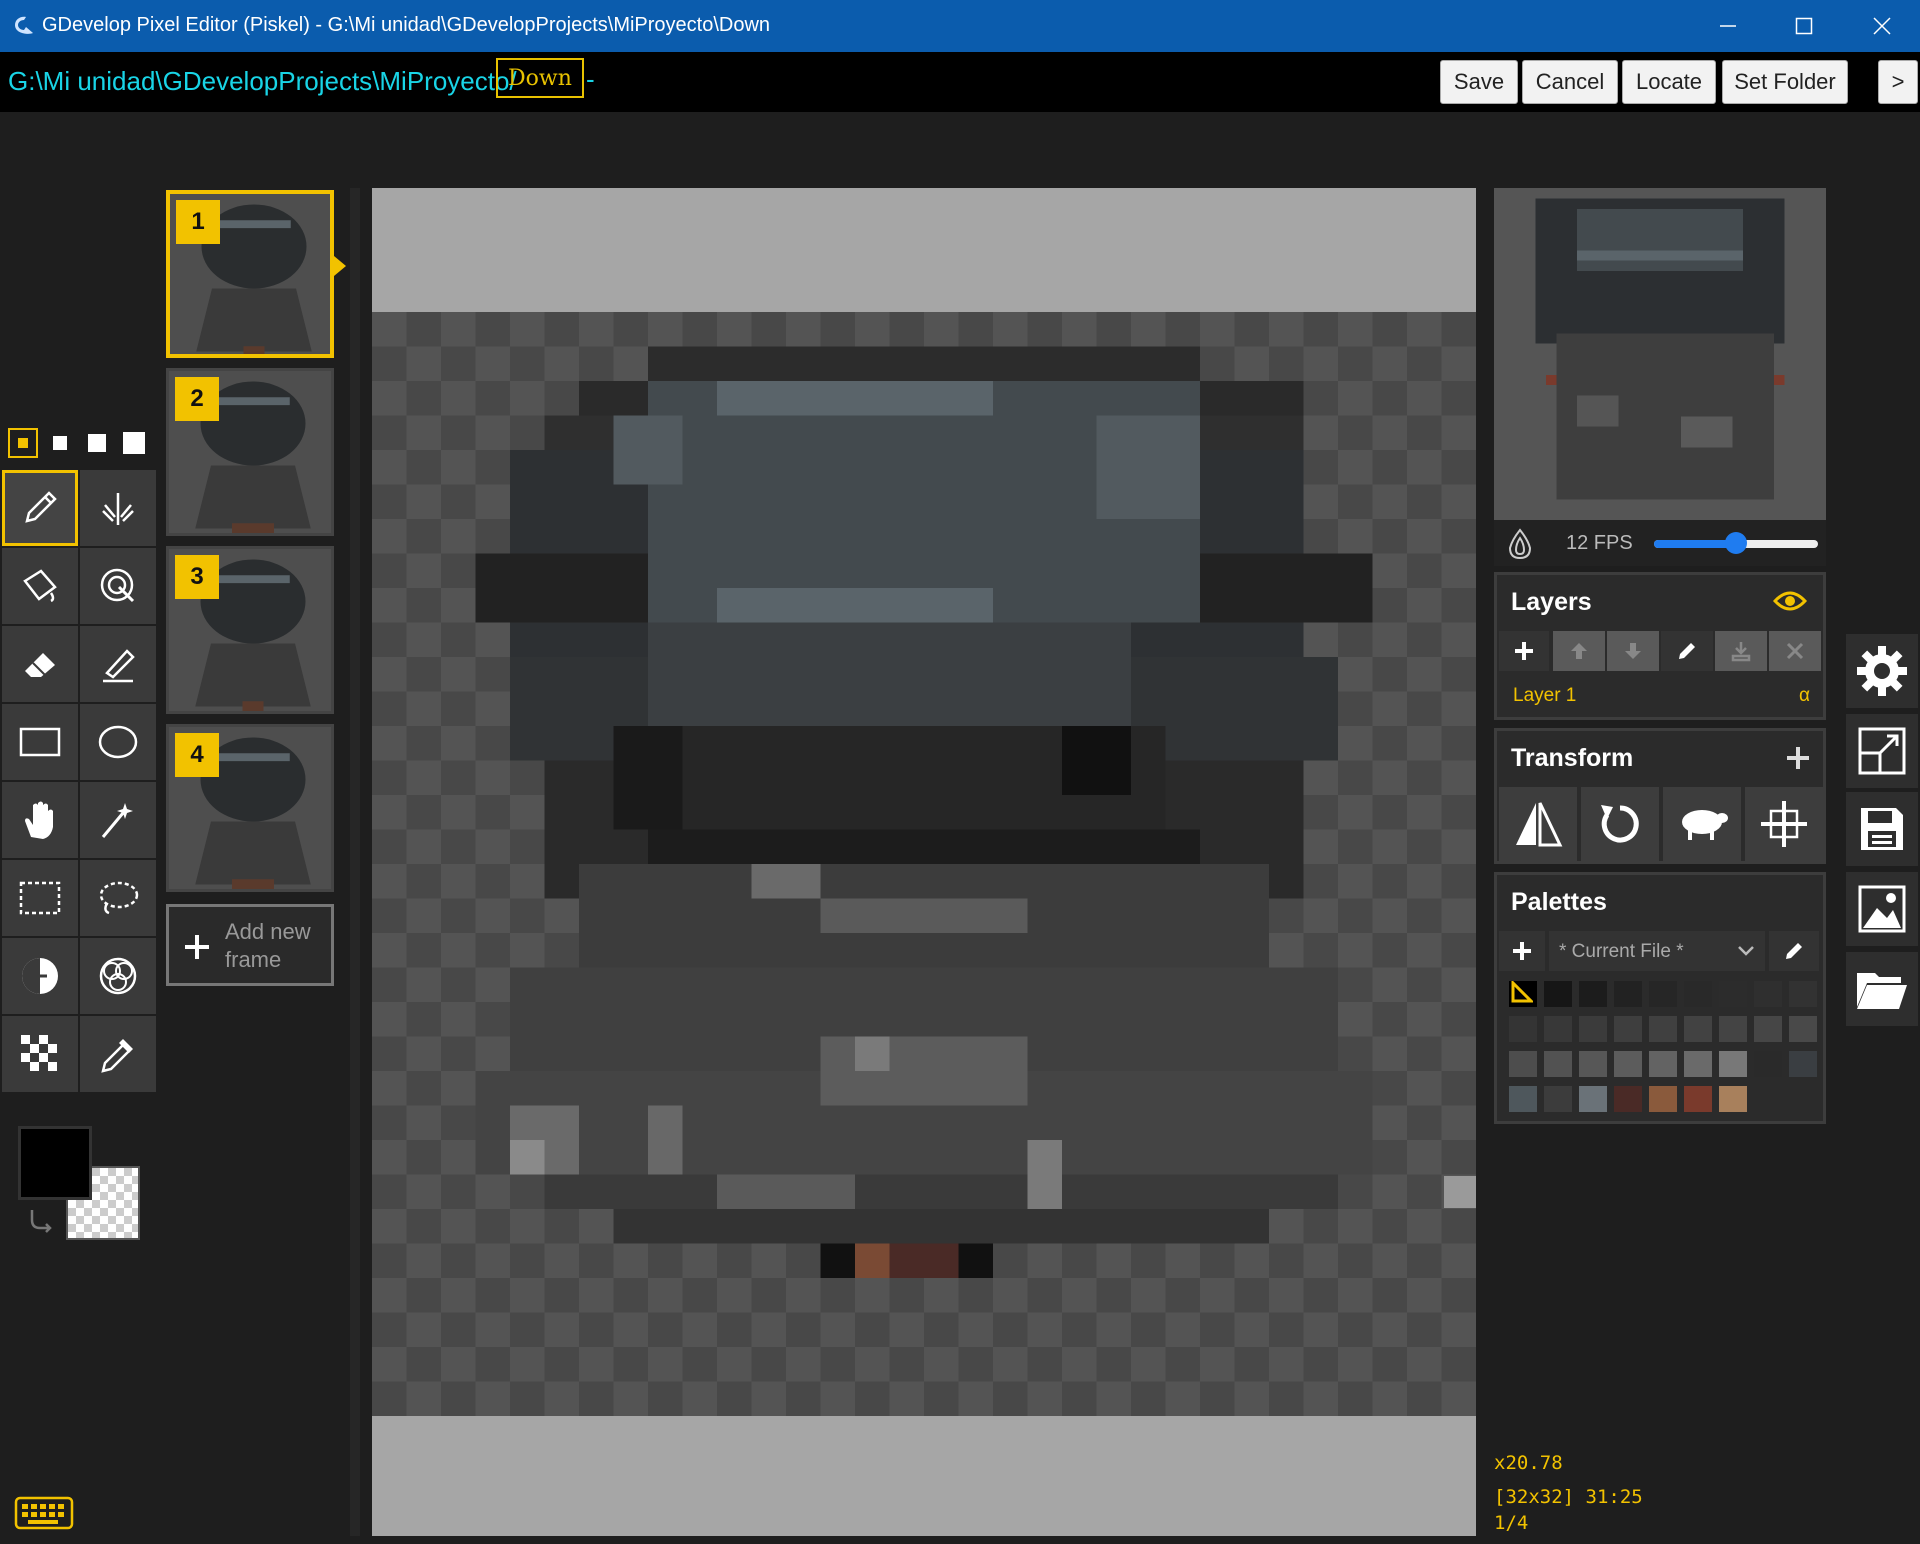 This screenshot has height=1544, width=1920. I want to click on more-button: >, so click(1898, 82).